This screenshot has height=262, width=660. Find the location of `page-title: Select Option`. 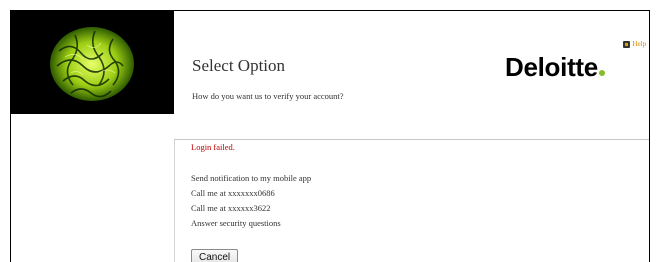

page-title: Select Option is located at coordinates (239, 65).